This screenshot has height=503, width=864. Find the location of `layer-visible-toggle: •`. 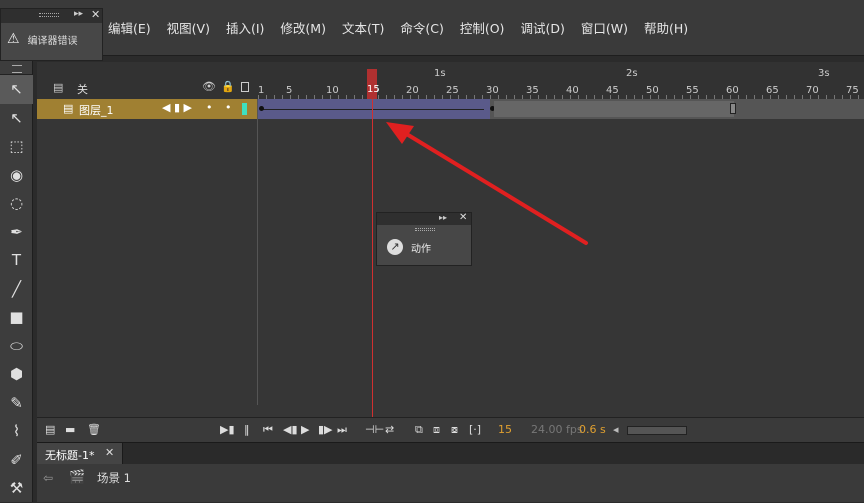

layer-visible-toggle: • is located at coordinates (209, 107).